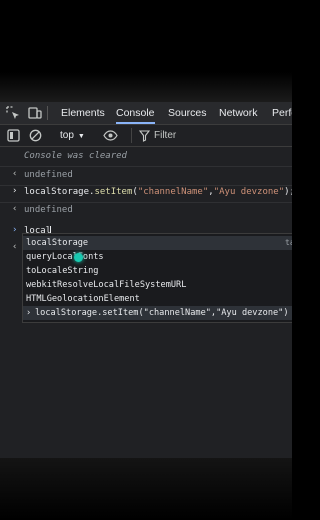  What do you see at coordinates (165, 135) in the screenshot?
I see `filter-placeholder: Filter` at bounding box center [165, 135].